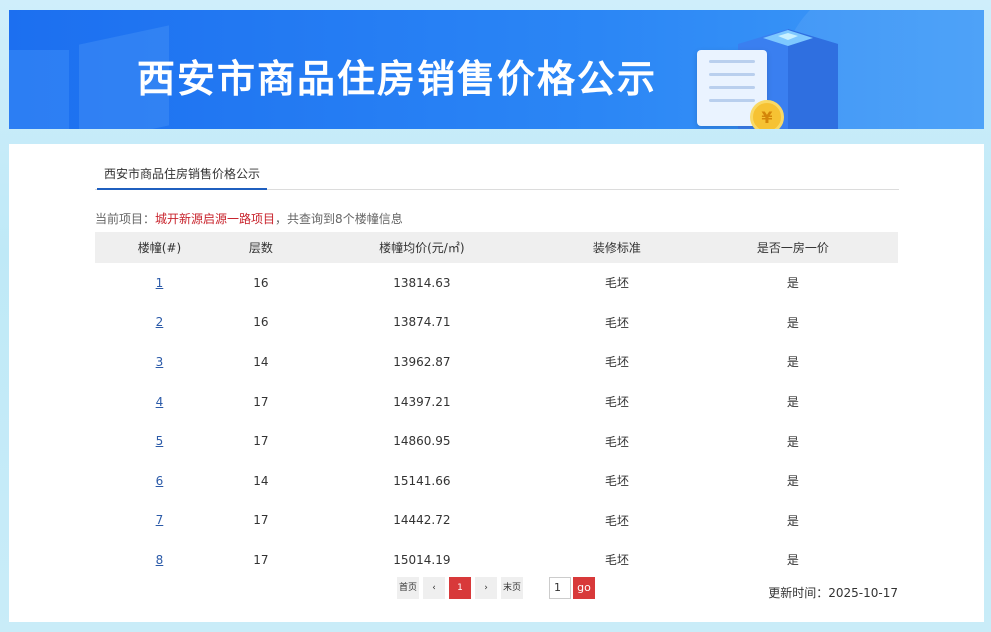 This screenshot has height=632, width=991. I want to click on building-link: 1, so click(160, 283).